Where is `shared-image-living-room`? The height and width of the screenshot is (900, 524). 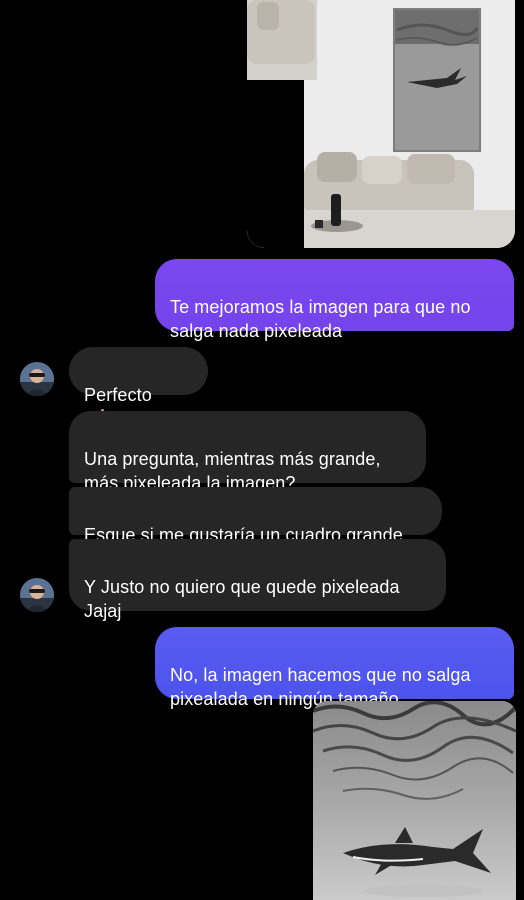
shared-image-living-room is located at coordinates (381, 124).